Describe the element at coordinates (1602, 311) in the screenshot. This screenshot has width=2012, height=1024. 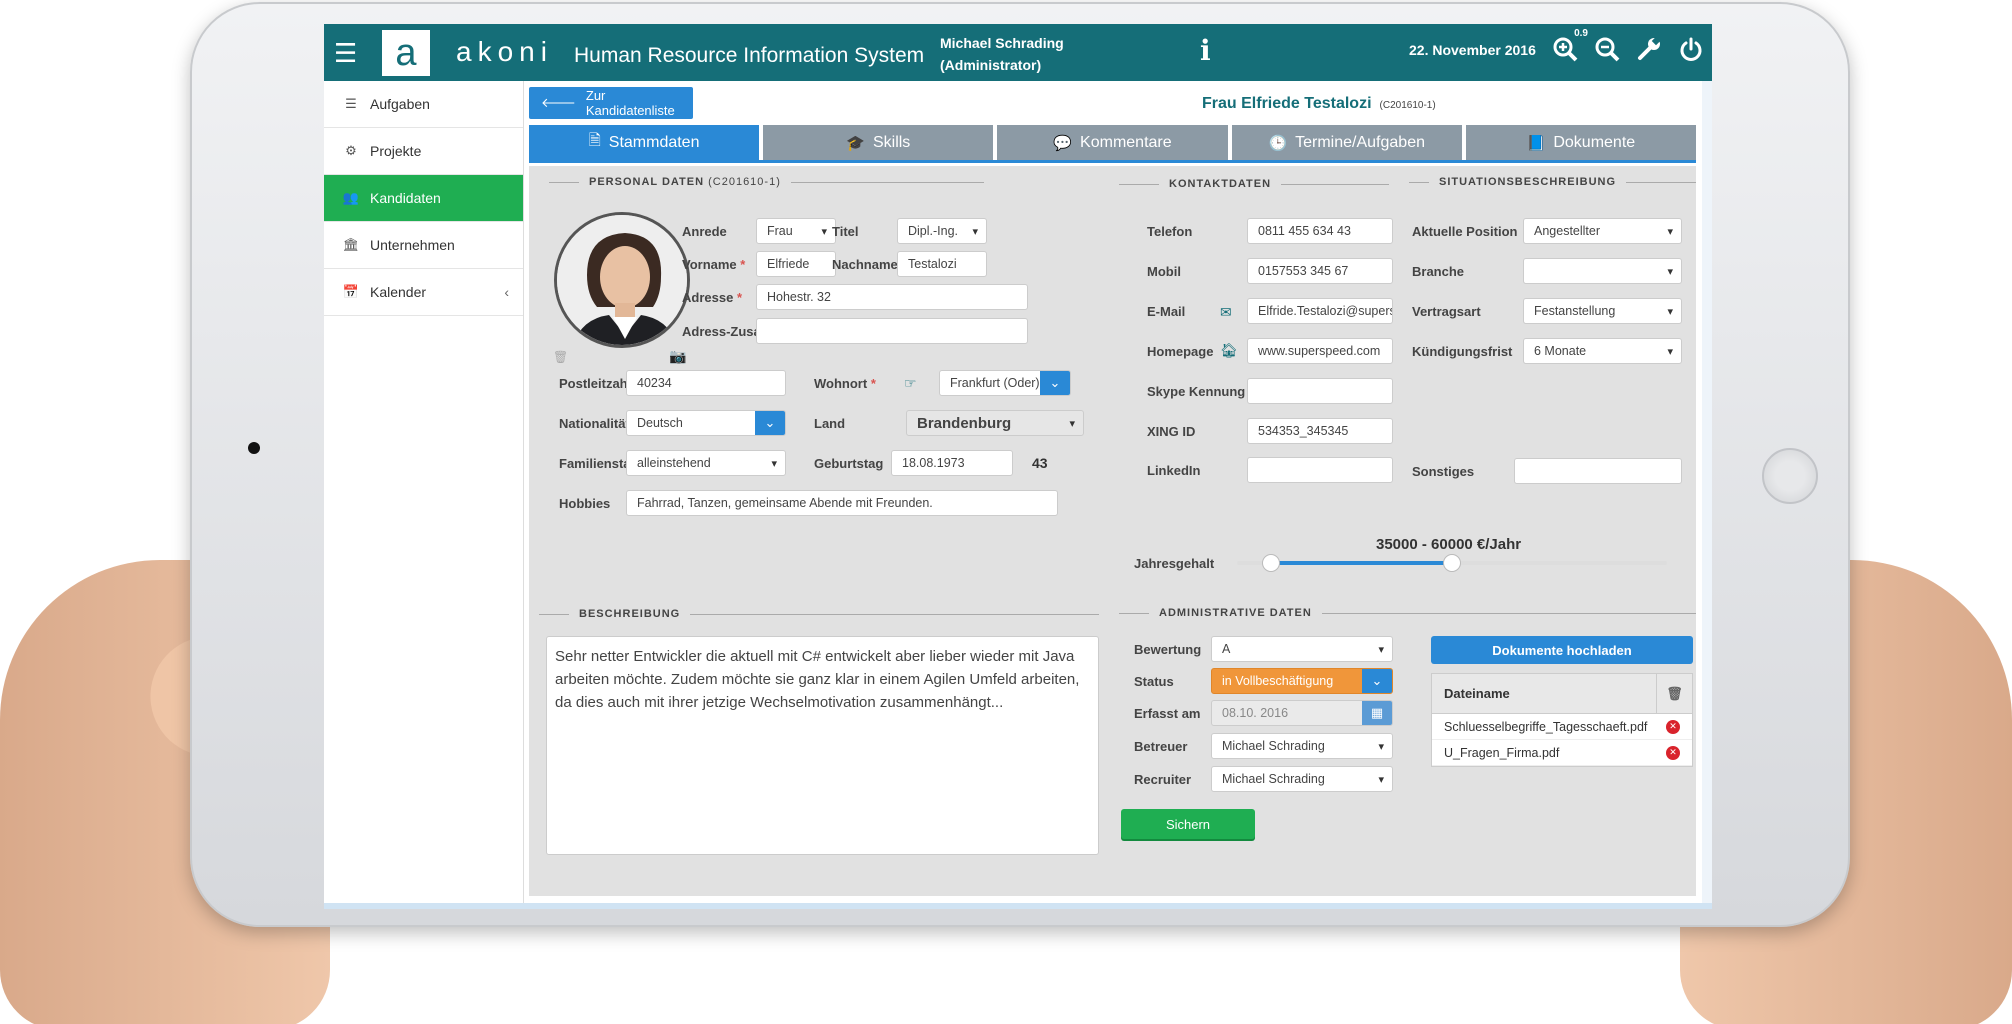
I see `vertragsart-select: Festanstellung` at that location.